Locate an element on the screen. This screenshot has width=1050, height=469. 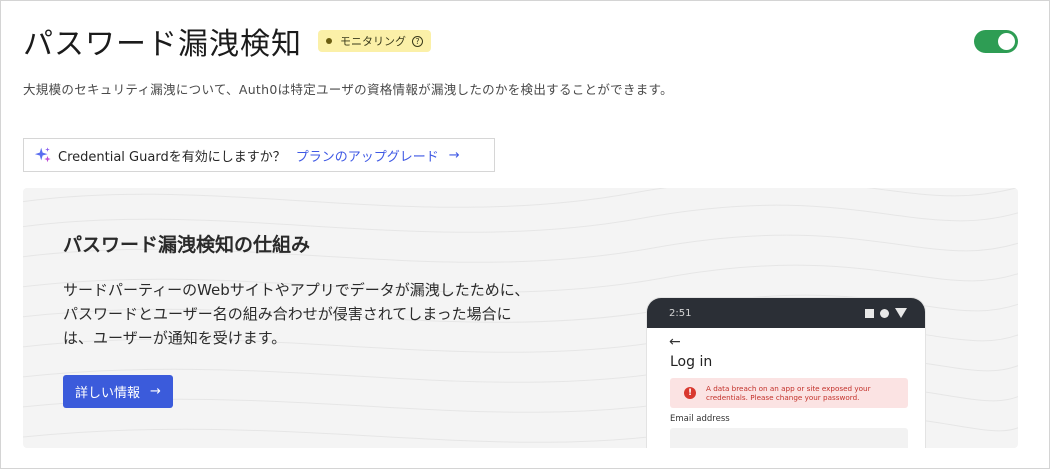
triangle-icon is located at coordinates (901, 313).